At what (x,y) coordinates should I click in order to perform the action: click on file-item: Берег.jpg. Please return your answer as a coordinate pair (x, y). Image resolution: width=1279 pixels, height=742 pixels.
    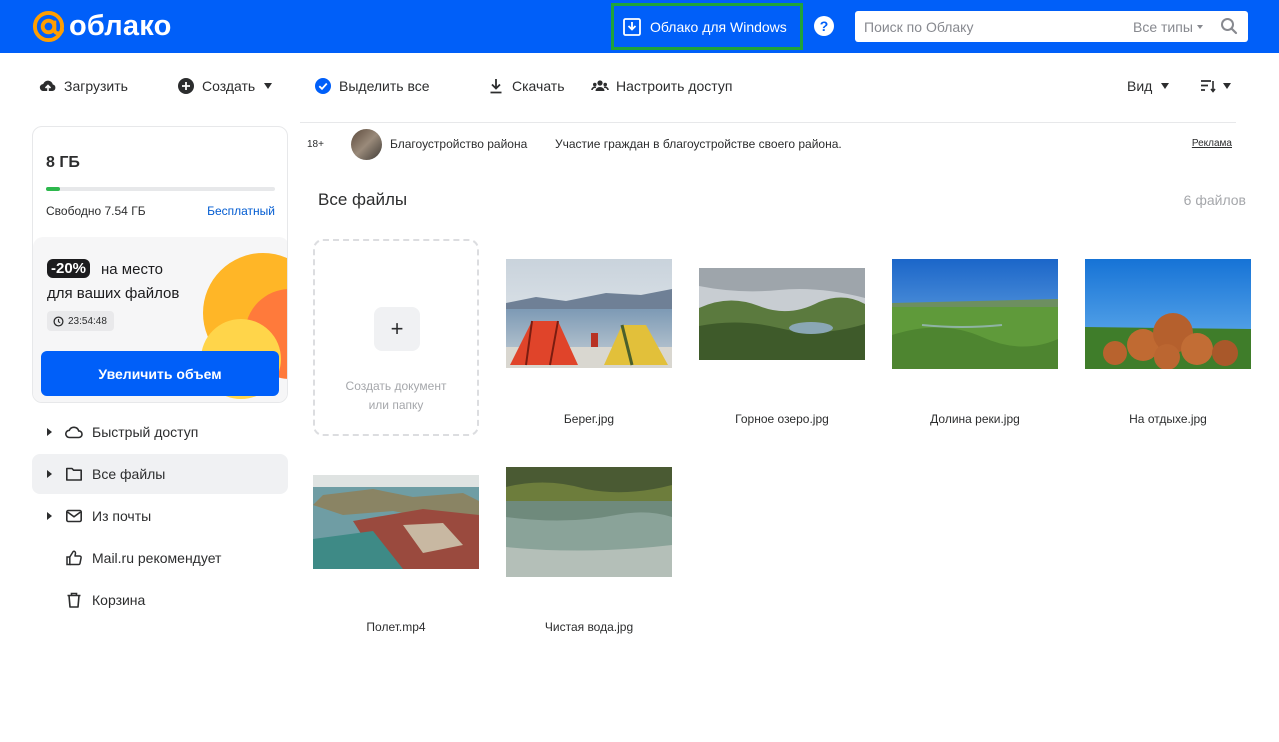
    Looking at the image, I should click on (589, 346).